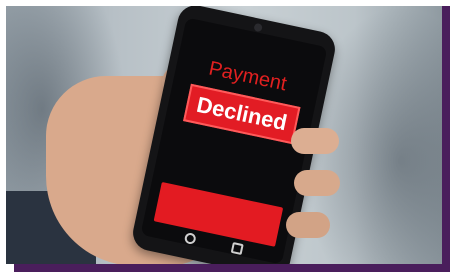 The width and height of the screenshot is (450, 272). What do you see at coordinates (218, 214) in the screenshot?
I see `action-button` at bounding box center [218, 214].